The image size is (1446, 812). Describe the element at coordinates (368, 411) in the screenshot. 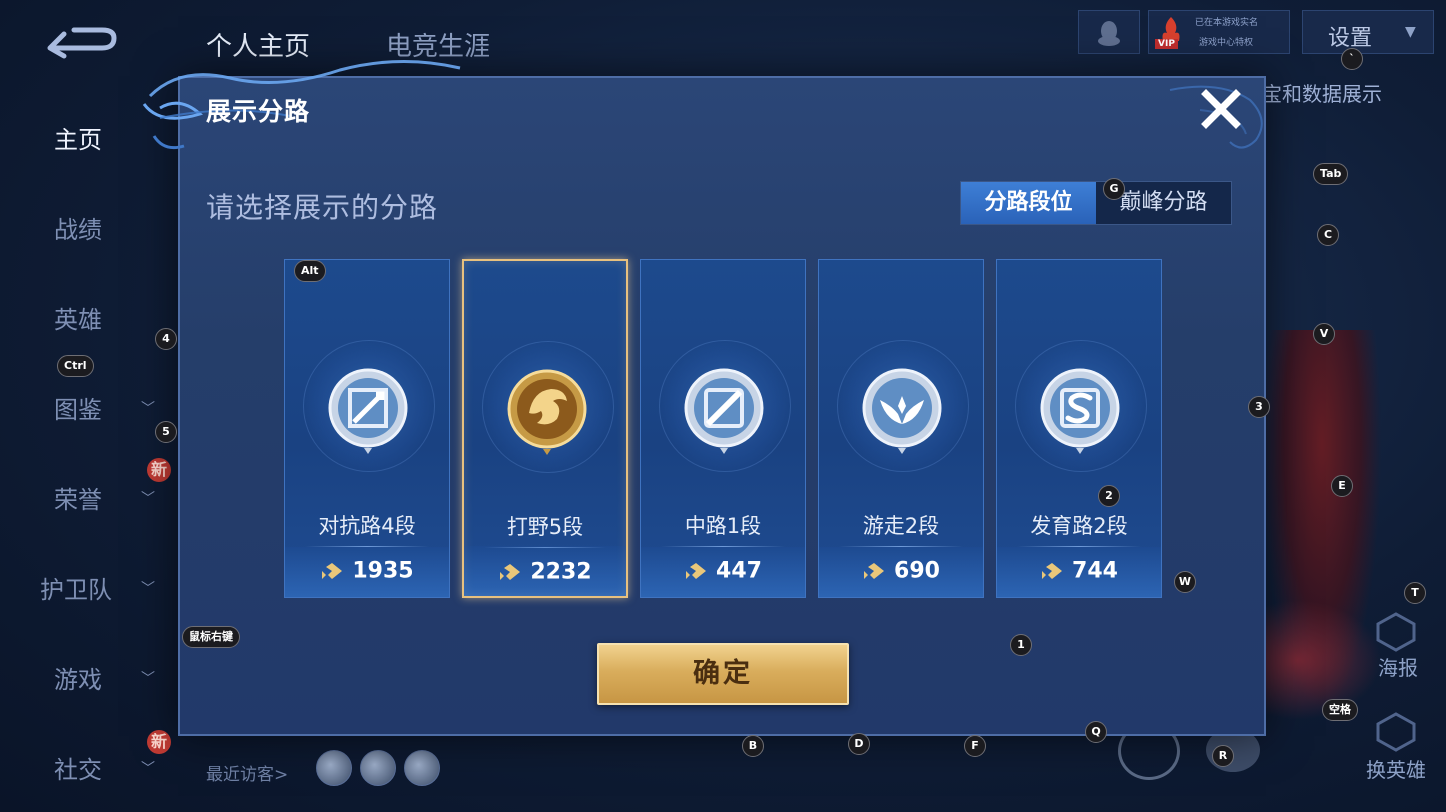

I see `sword-badge-icon` at that location.